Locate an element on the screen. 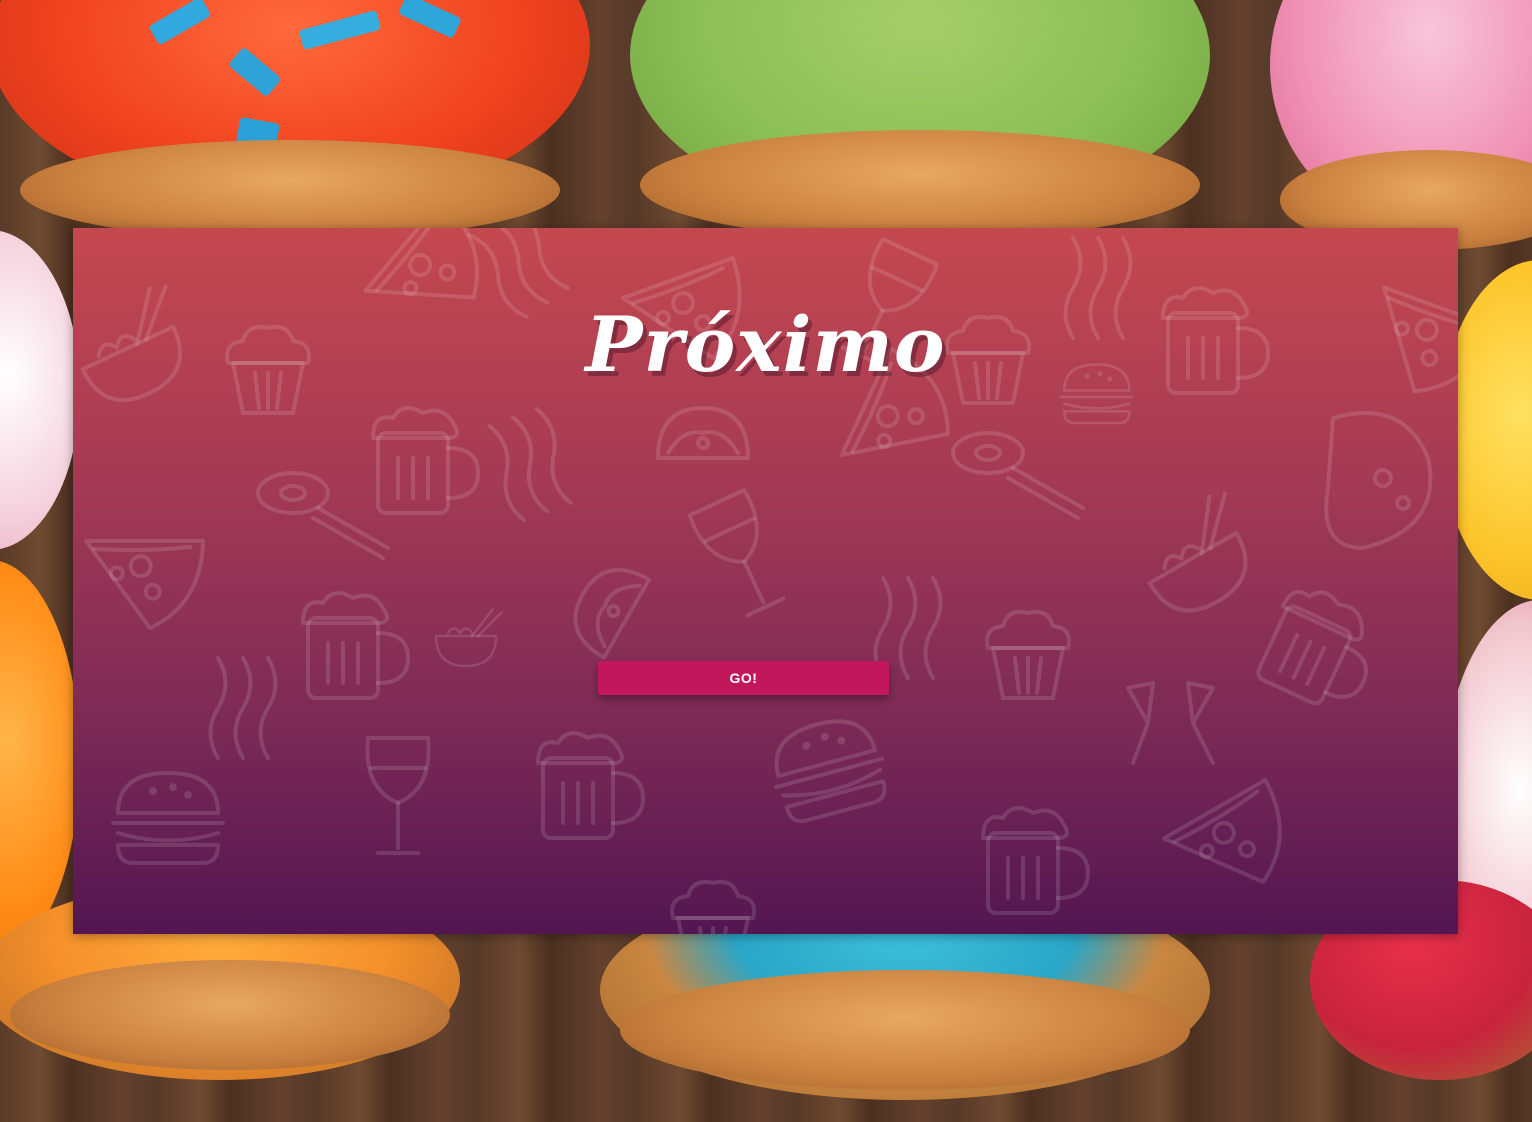 The width and height of the screenshot is (1532, 1122). go-button: GO! is located at coordinates (743, 678).